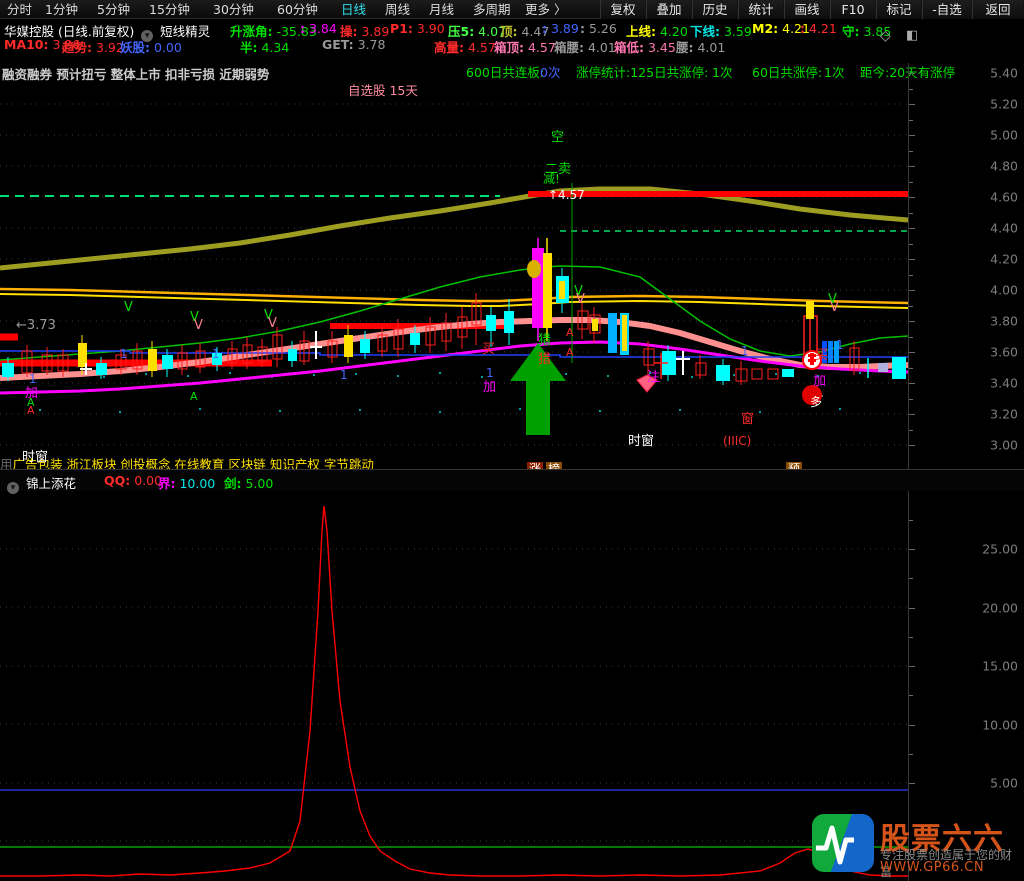 This screenshot has width=1024, height=881. I want to click on chart-annotation-29: 多, so click(816, 402).